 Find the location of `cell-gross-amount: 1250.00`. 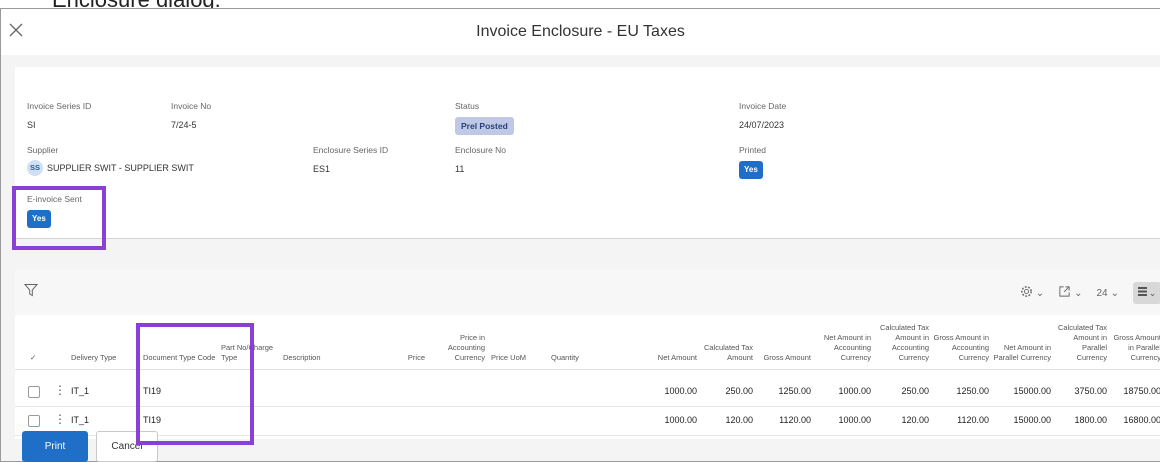

cell-gross-amount: 1250.00 is located at coordinates (794, 391).